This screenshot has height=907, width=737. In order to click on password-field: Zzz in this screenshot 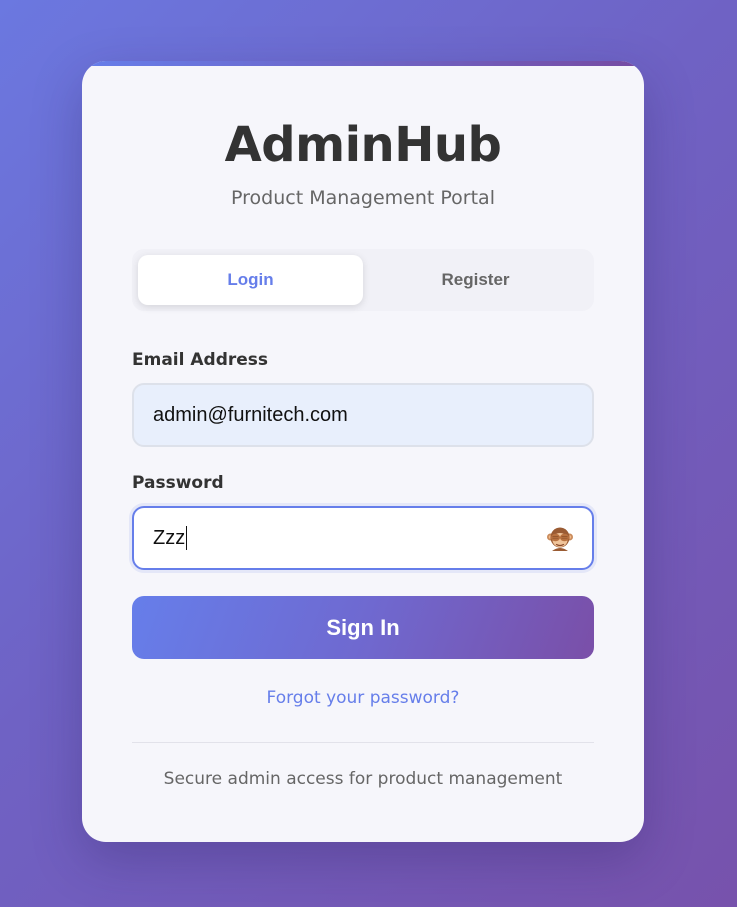, I will do `click(363, 538)`.